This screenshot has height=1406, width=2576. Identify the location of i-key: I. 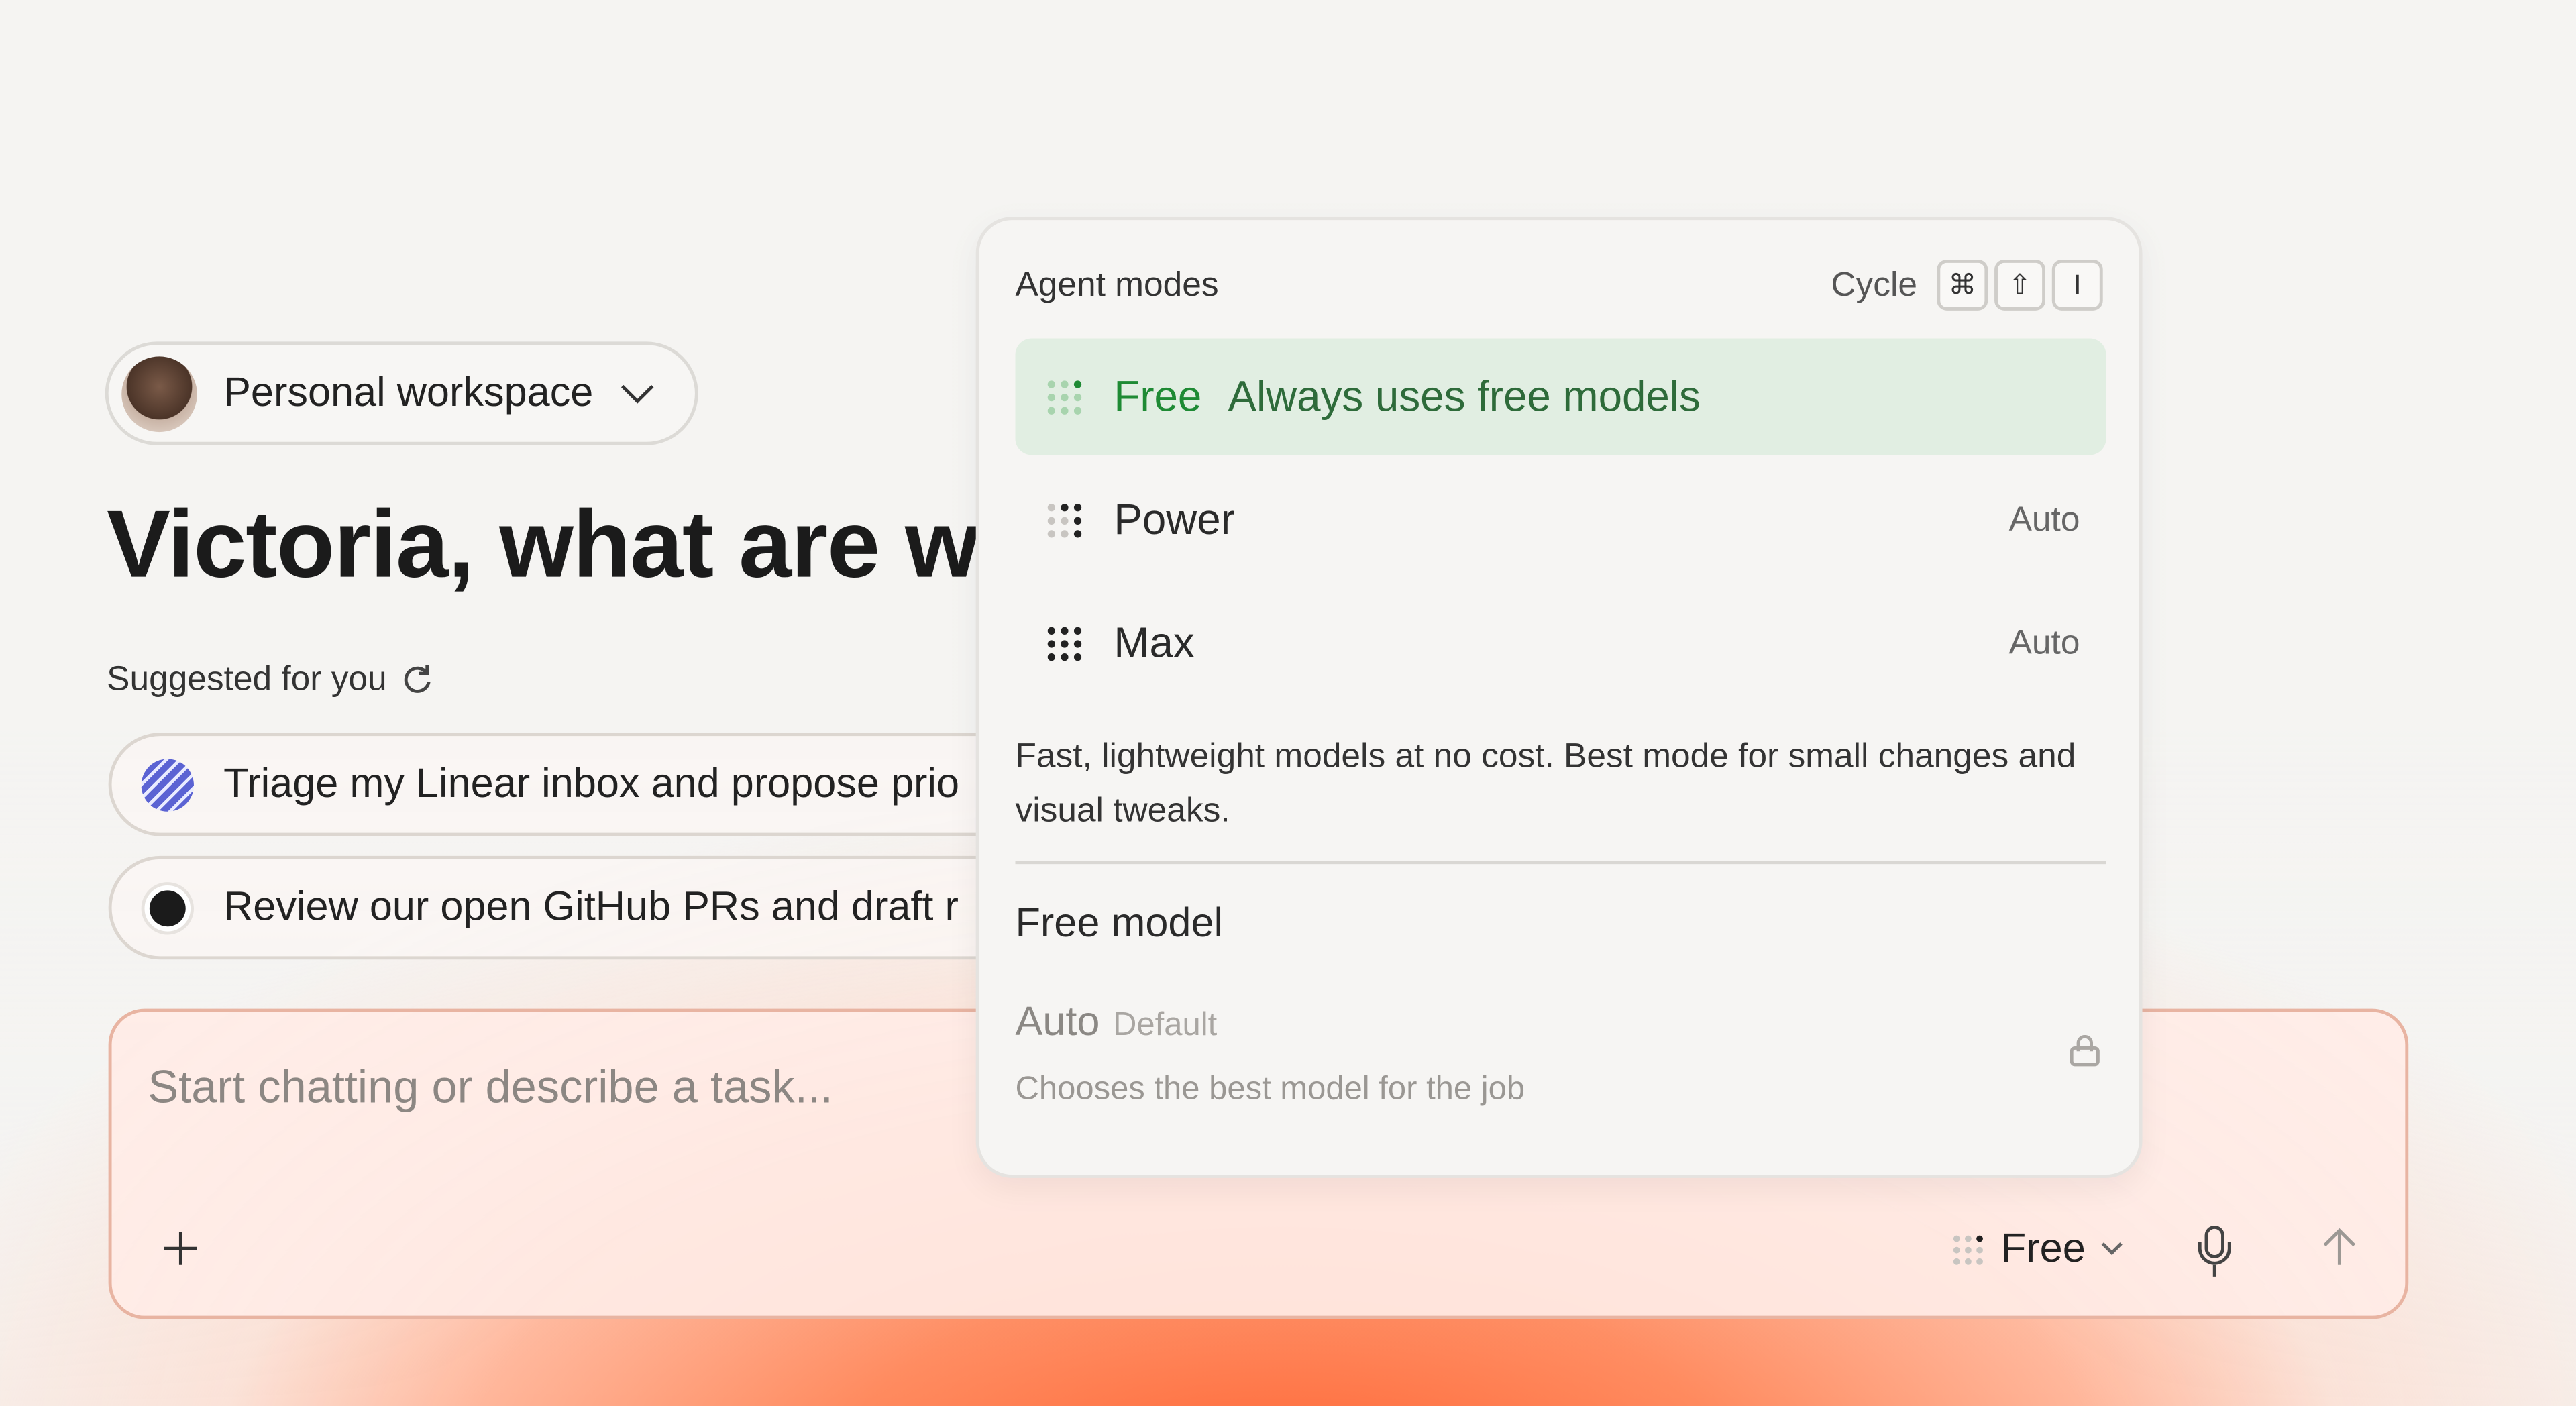
(2077, 285).